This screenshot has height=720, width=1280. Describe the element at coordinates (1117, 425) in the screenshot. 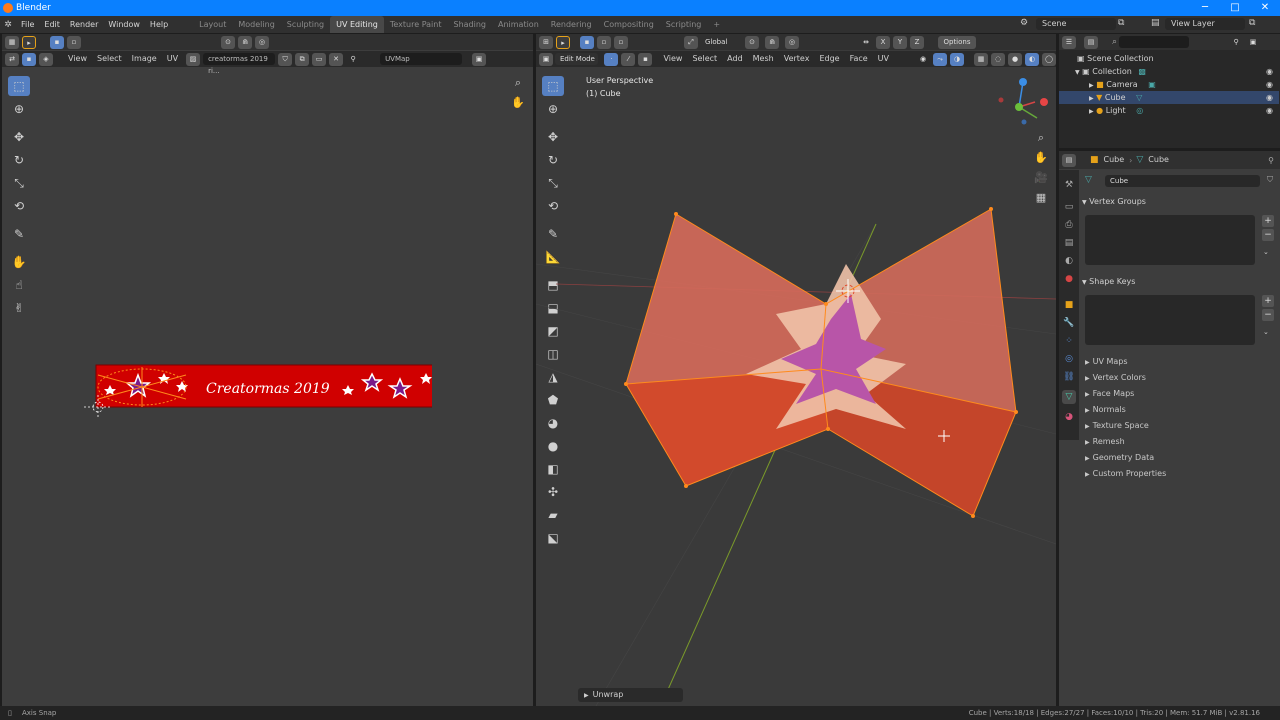

I see `panel-texture-space: ▶ Texture Space` at that location.